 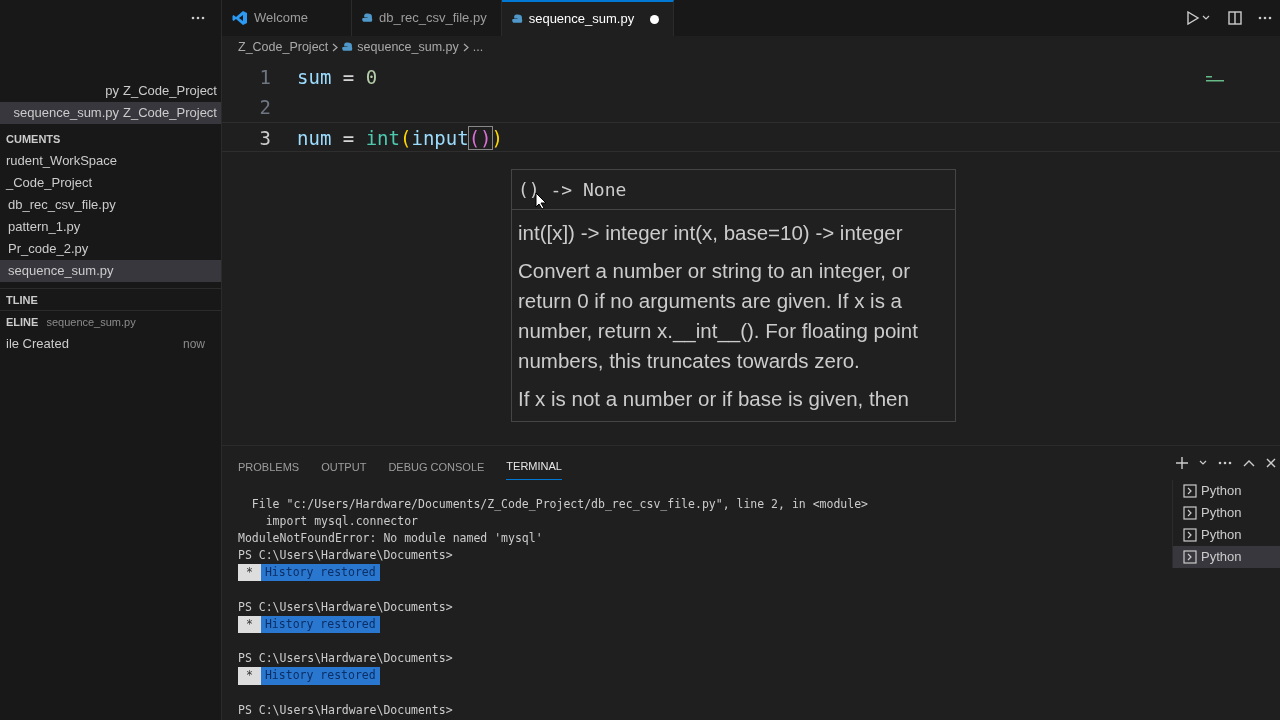 I want to click on line-number: 3, so click(x=265, y=138).